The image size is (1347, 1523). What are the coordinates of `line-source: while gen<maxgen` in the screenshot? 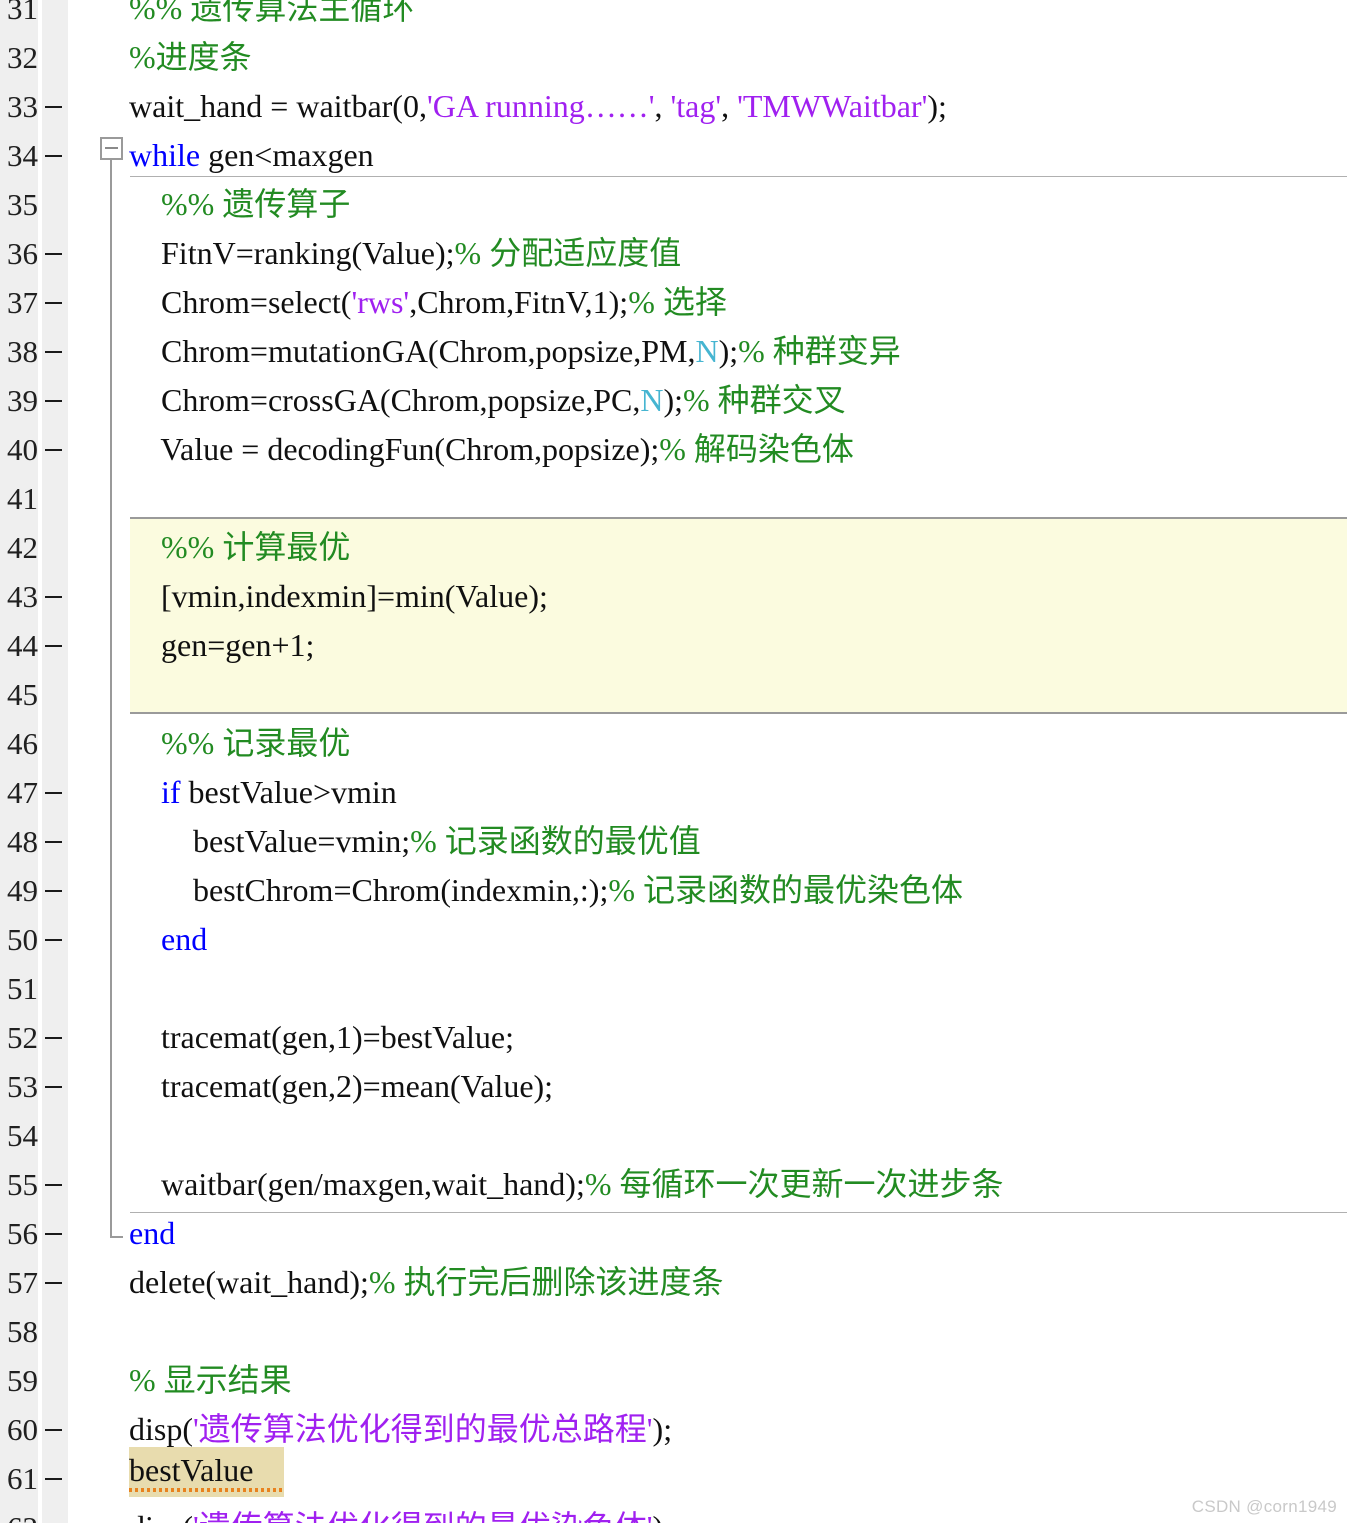 It's located at (251, 155).